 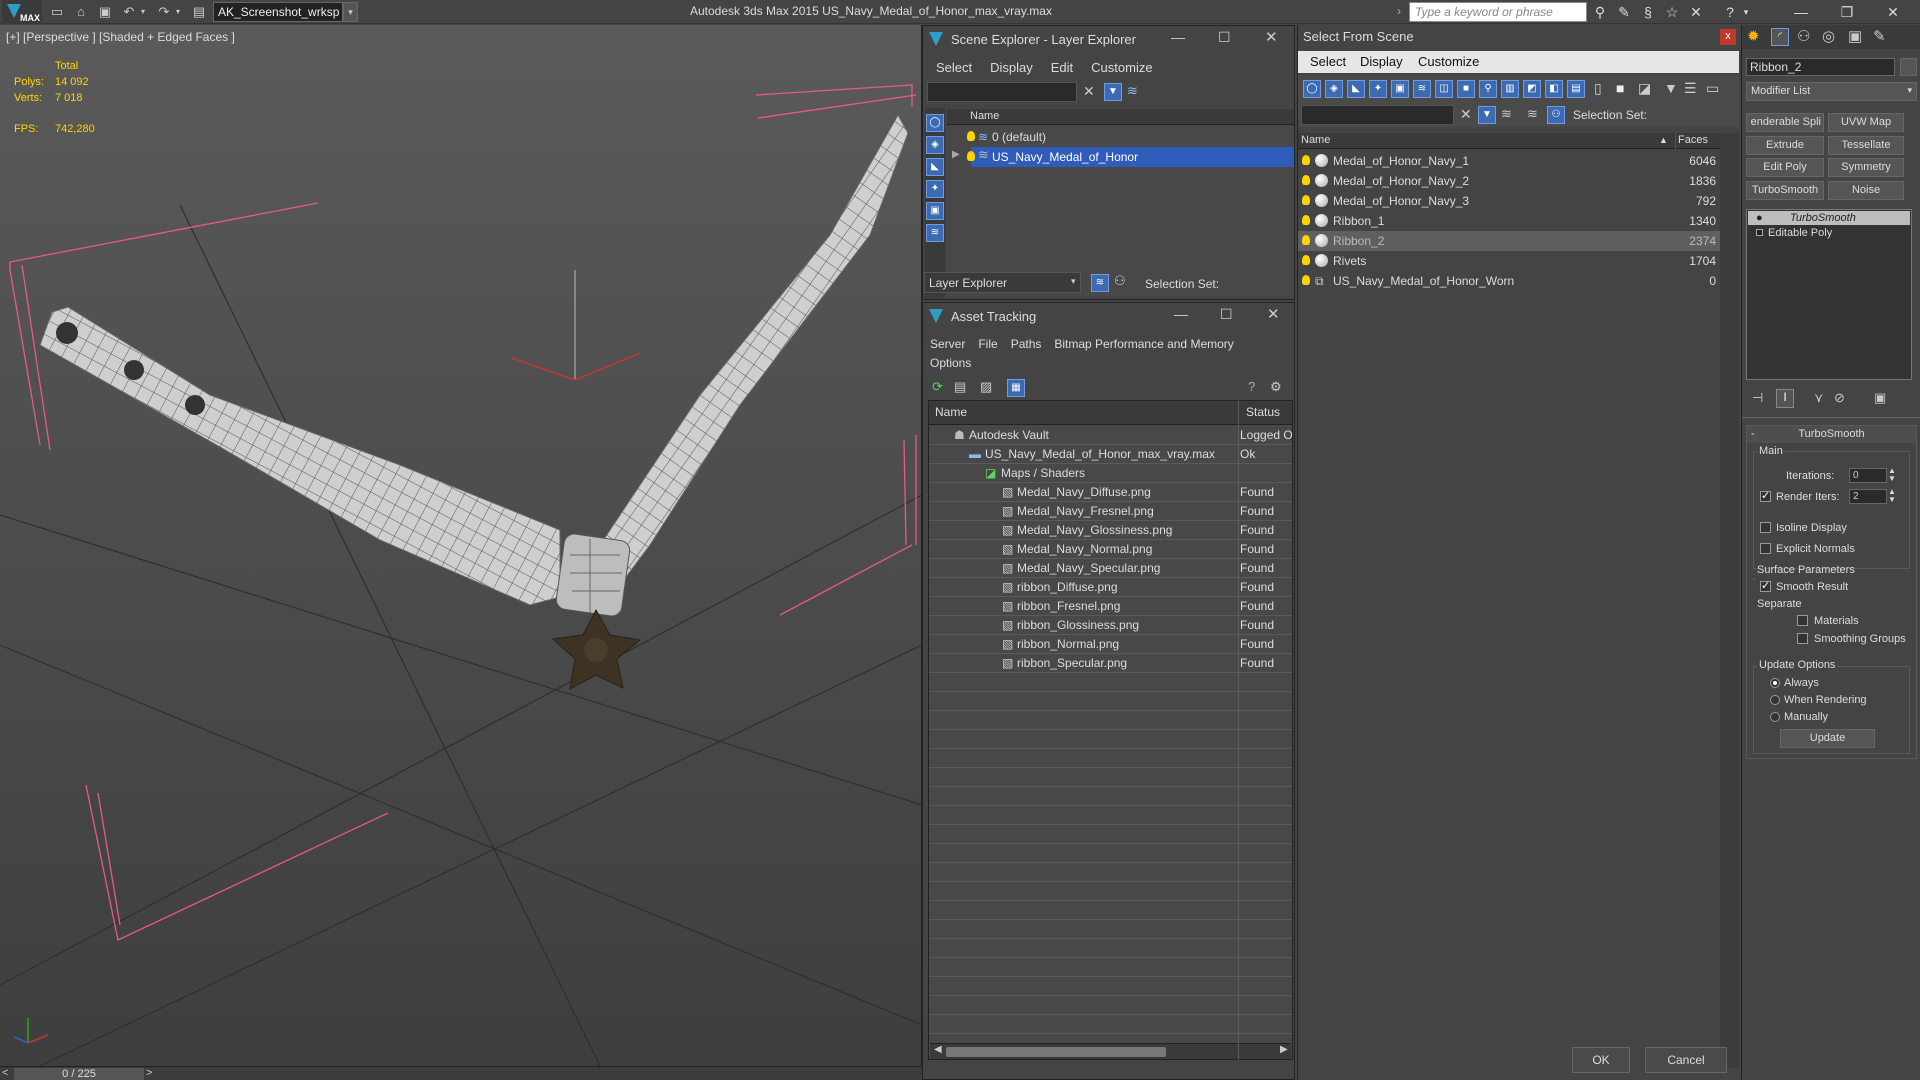 What do you see at coordinates (1757, 398) in the screenshot?
I see `pin-stack-icon: ⊣` at bounding box center [1757, 398].